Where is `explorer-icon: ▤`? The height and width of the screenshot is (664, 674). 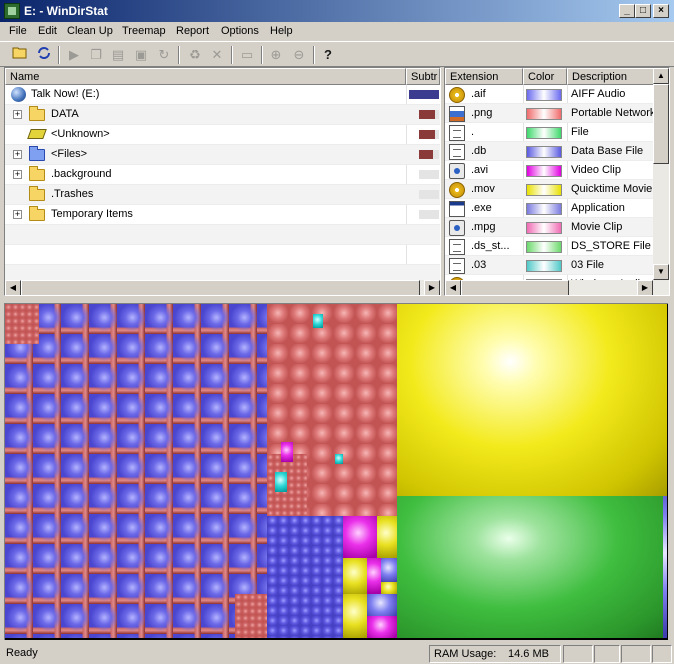
explorer-icon: ▤ is located at coordinates (118, 55).